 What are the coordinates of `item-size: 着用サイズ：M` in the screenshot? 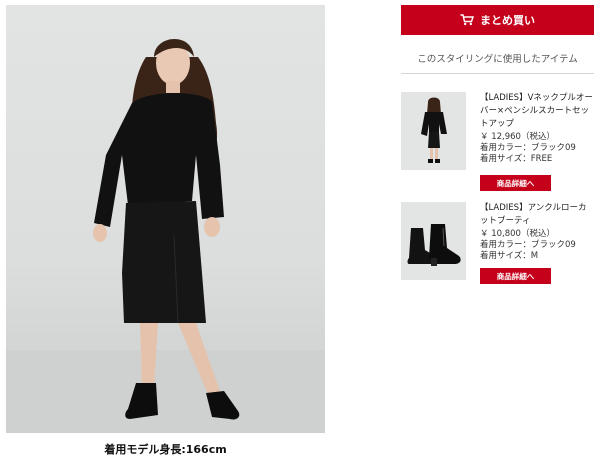 It's located at (509, 256).